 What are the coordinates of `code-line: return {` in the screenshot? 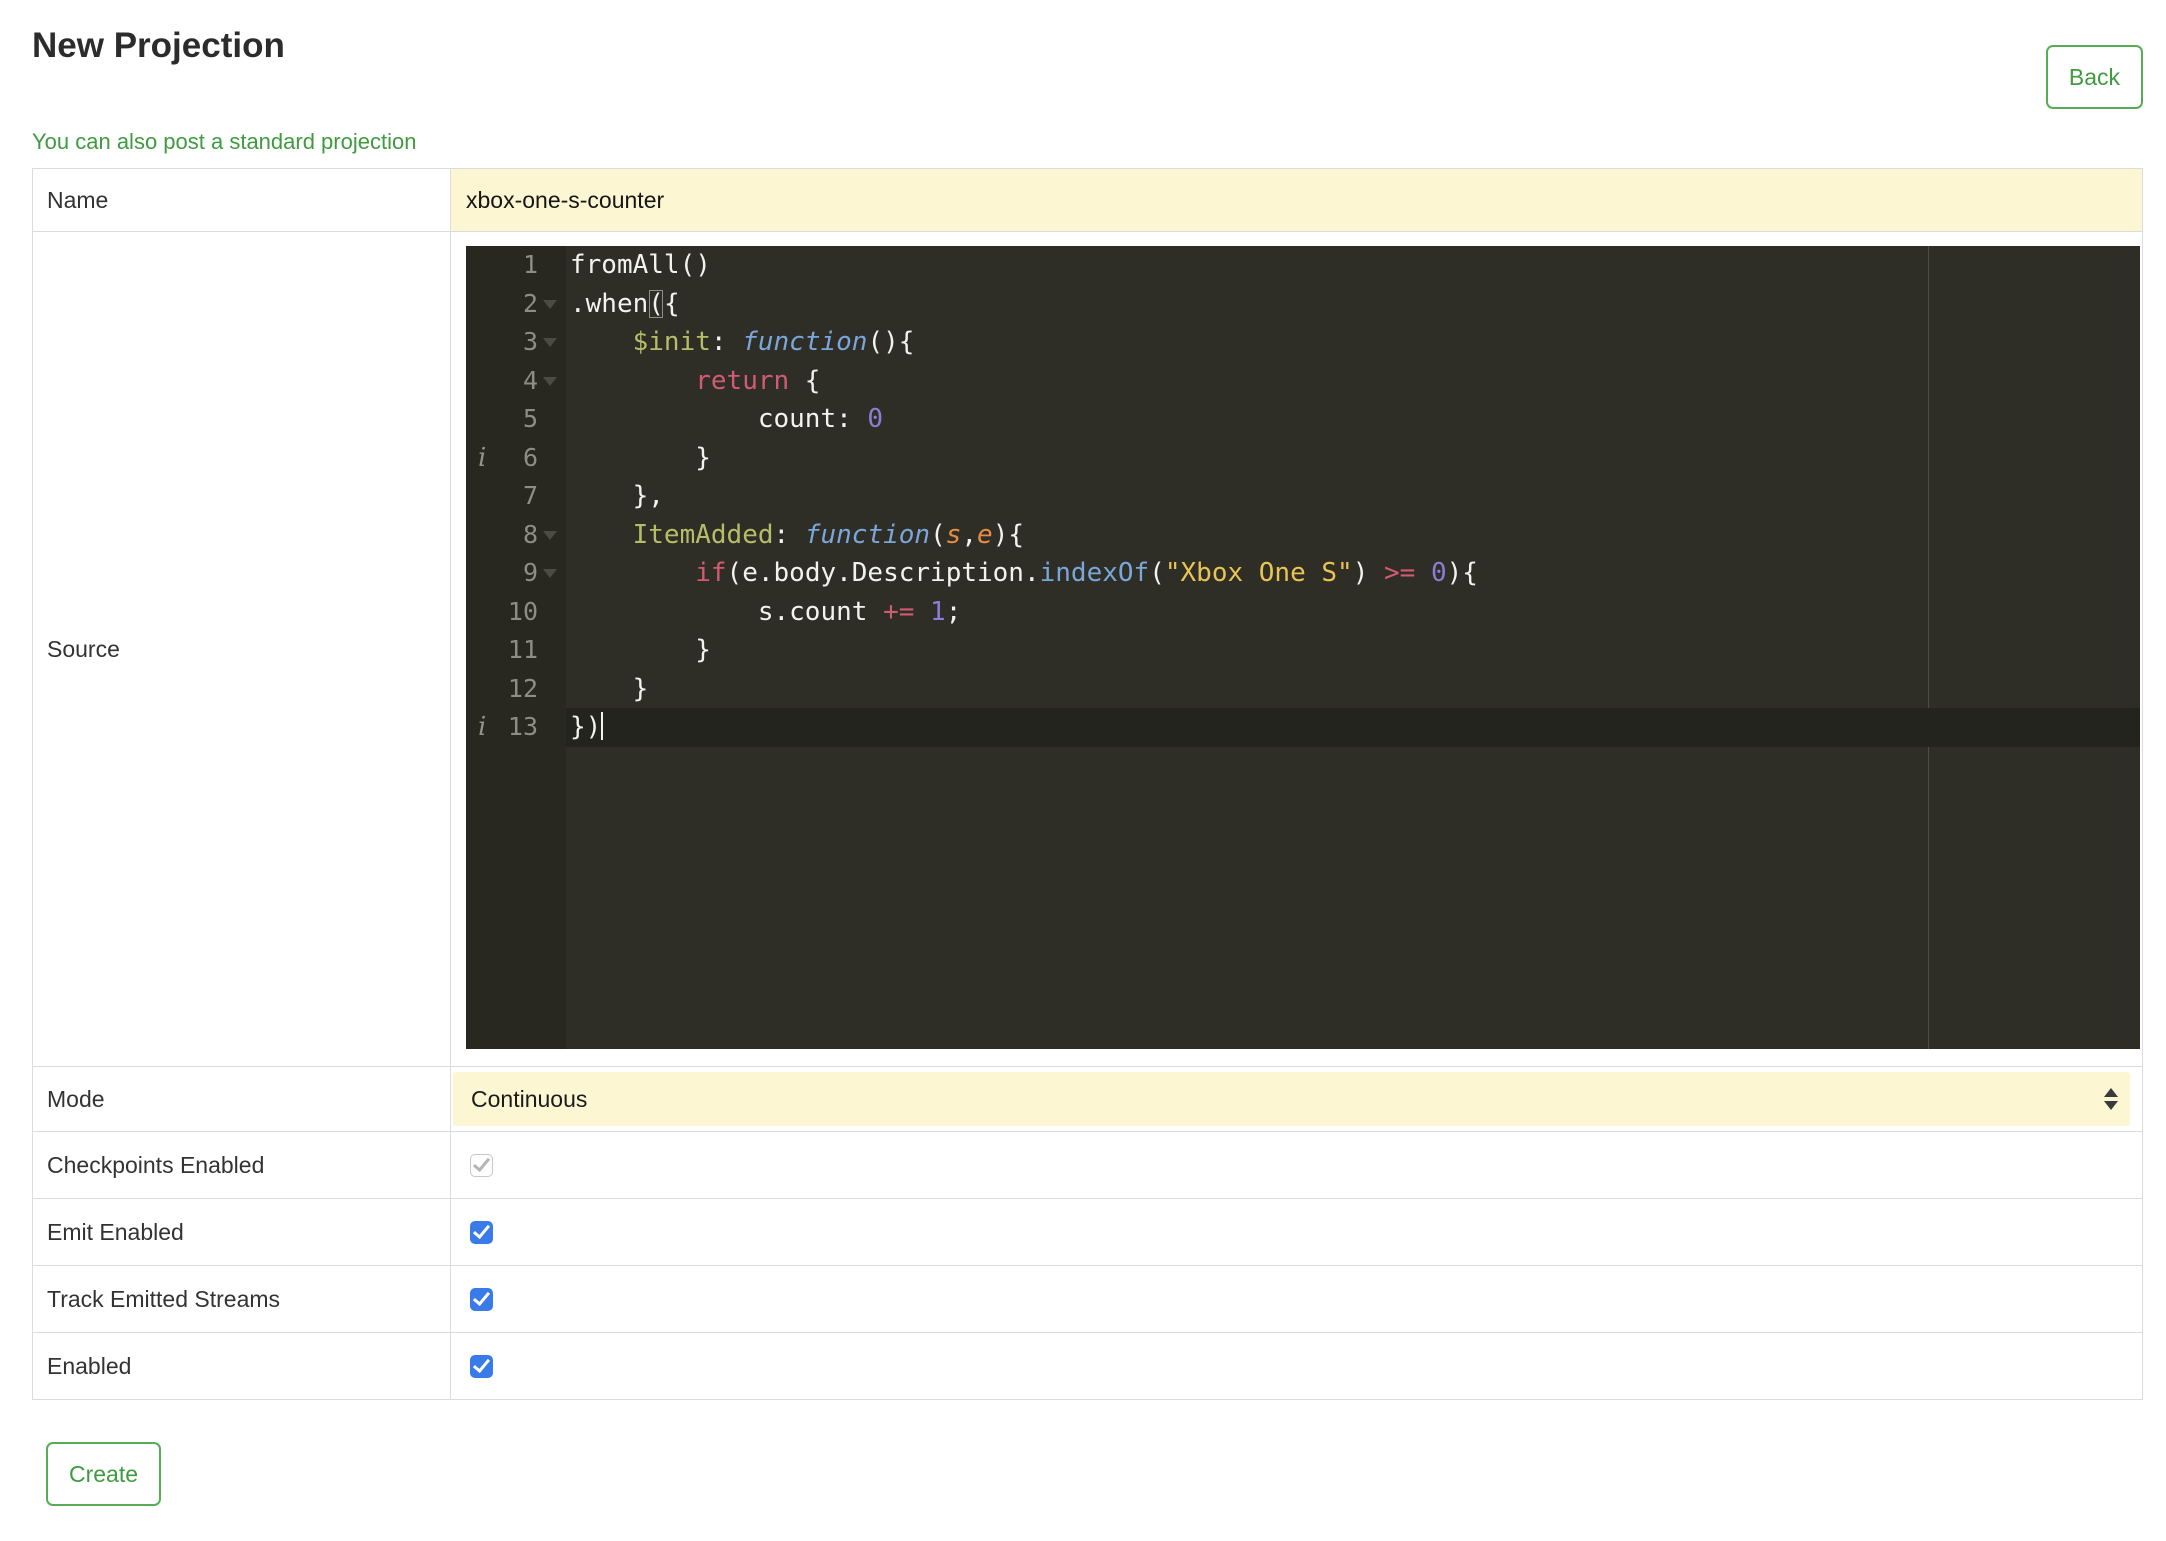 It's located at (1353, 381).